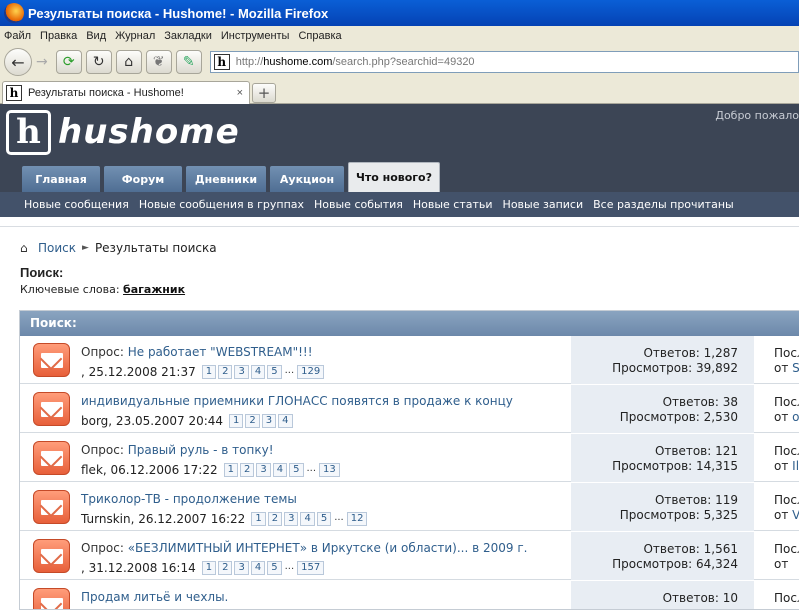 The image size is (799, 610). I want to click on reload-icon: ↻, so click(98, 62).